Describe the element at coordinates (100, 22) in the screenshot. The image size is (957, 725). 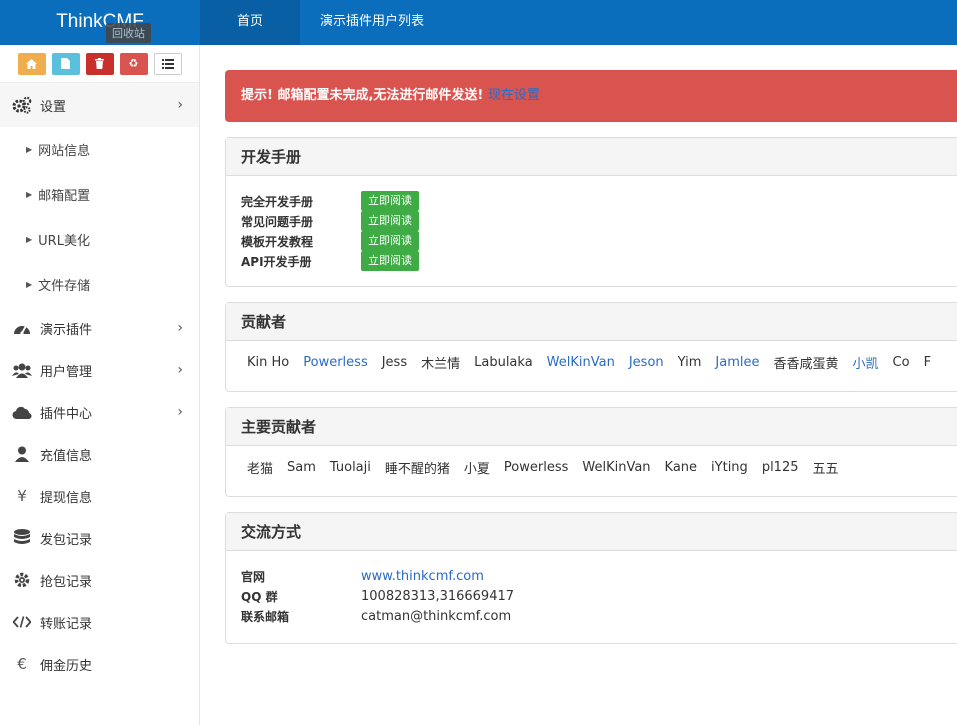
I see `brand-logo: ThinkCMF` at that location.